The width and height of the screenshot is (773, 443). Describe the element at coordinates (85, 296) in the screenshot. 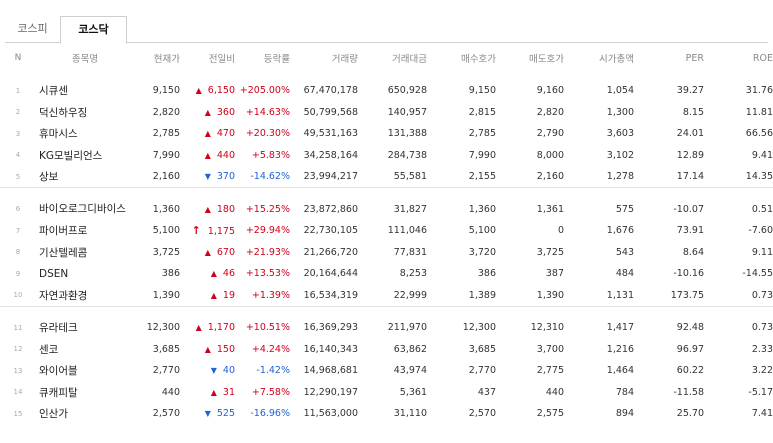

I see `stock-name-link: 자연과환경` at that location.